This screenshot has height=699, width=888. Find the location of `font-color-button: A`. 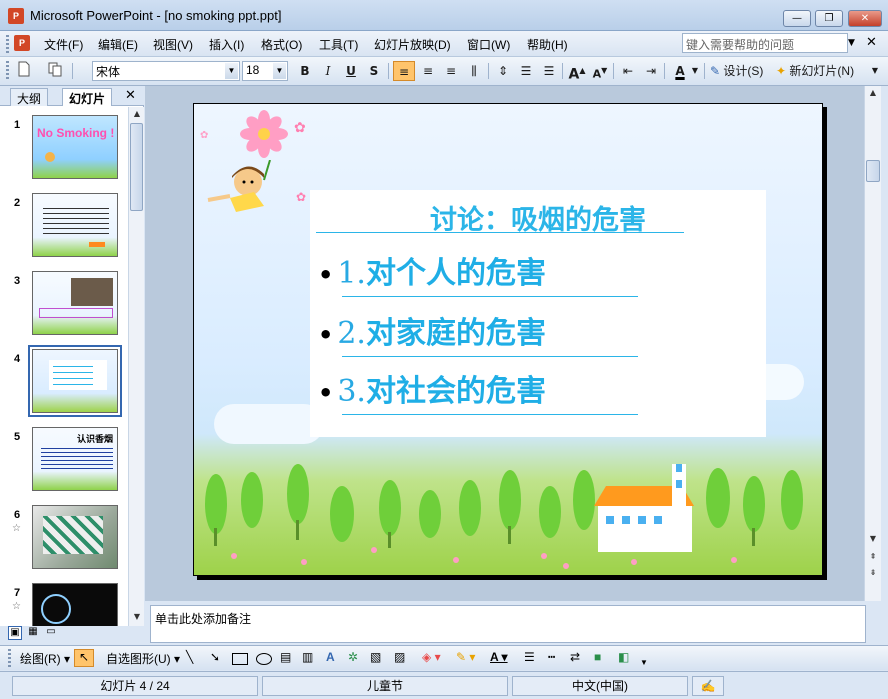

font-color-button: A is located at coordinates (680, 71).